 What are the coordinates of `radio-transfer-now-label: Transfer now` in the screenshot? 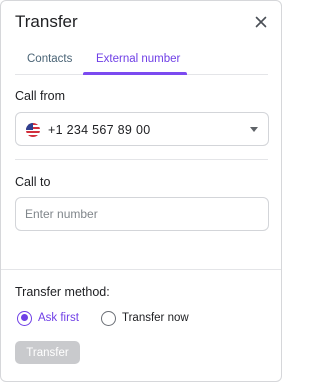 It's located at (155, 318).